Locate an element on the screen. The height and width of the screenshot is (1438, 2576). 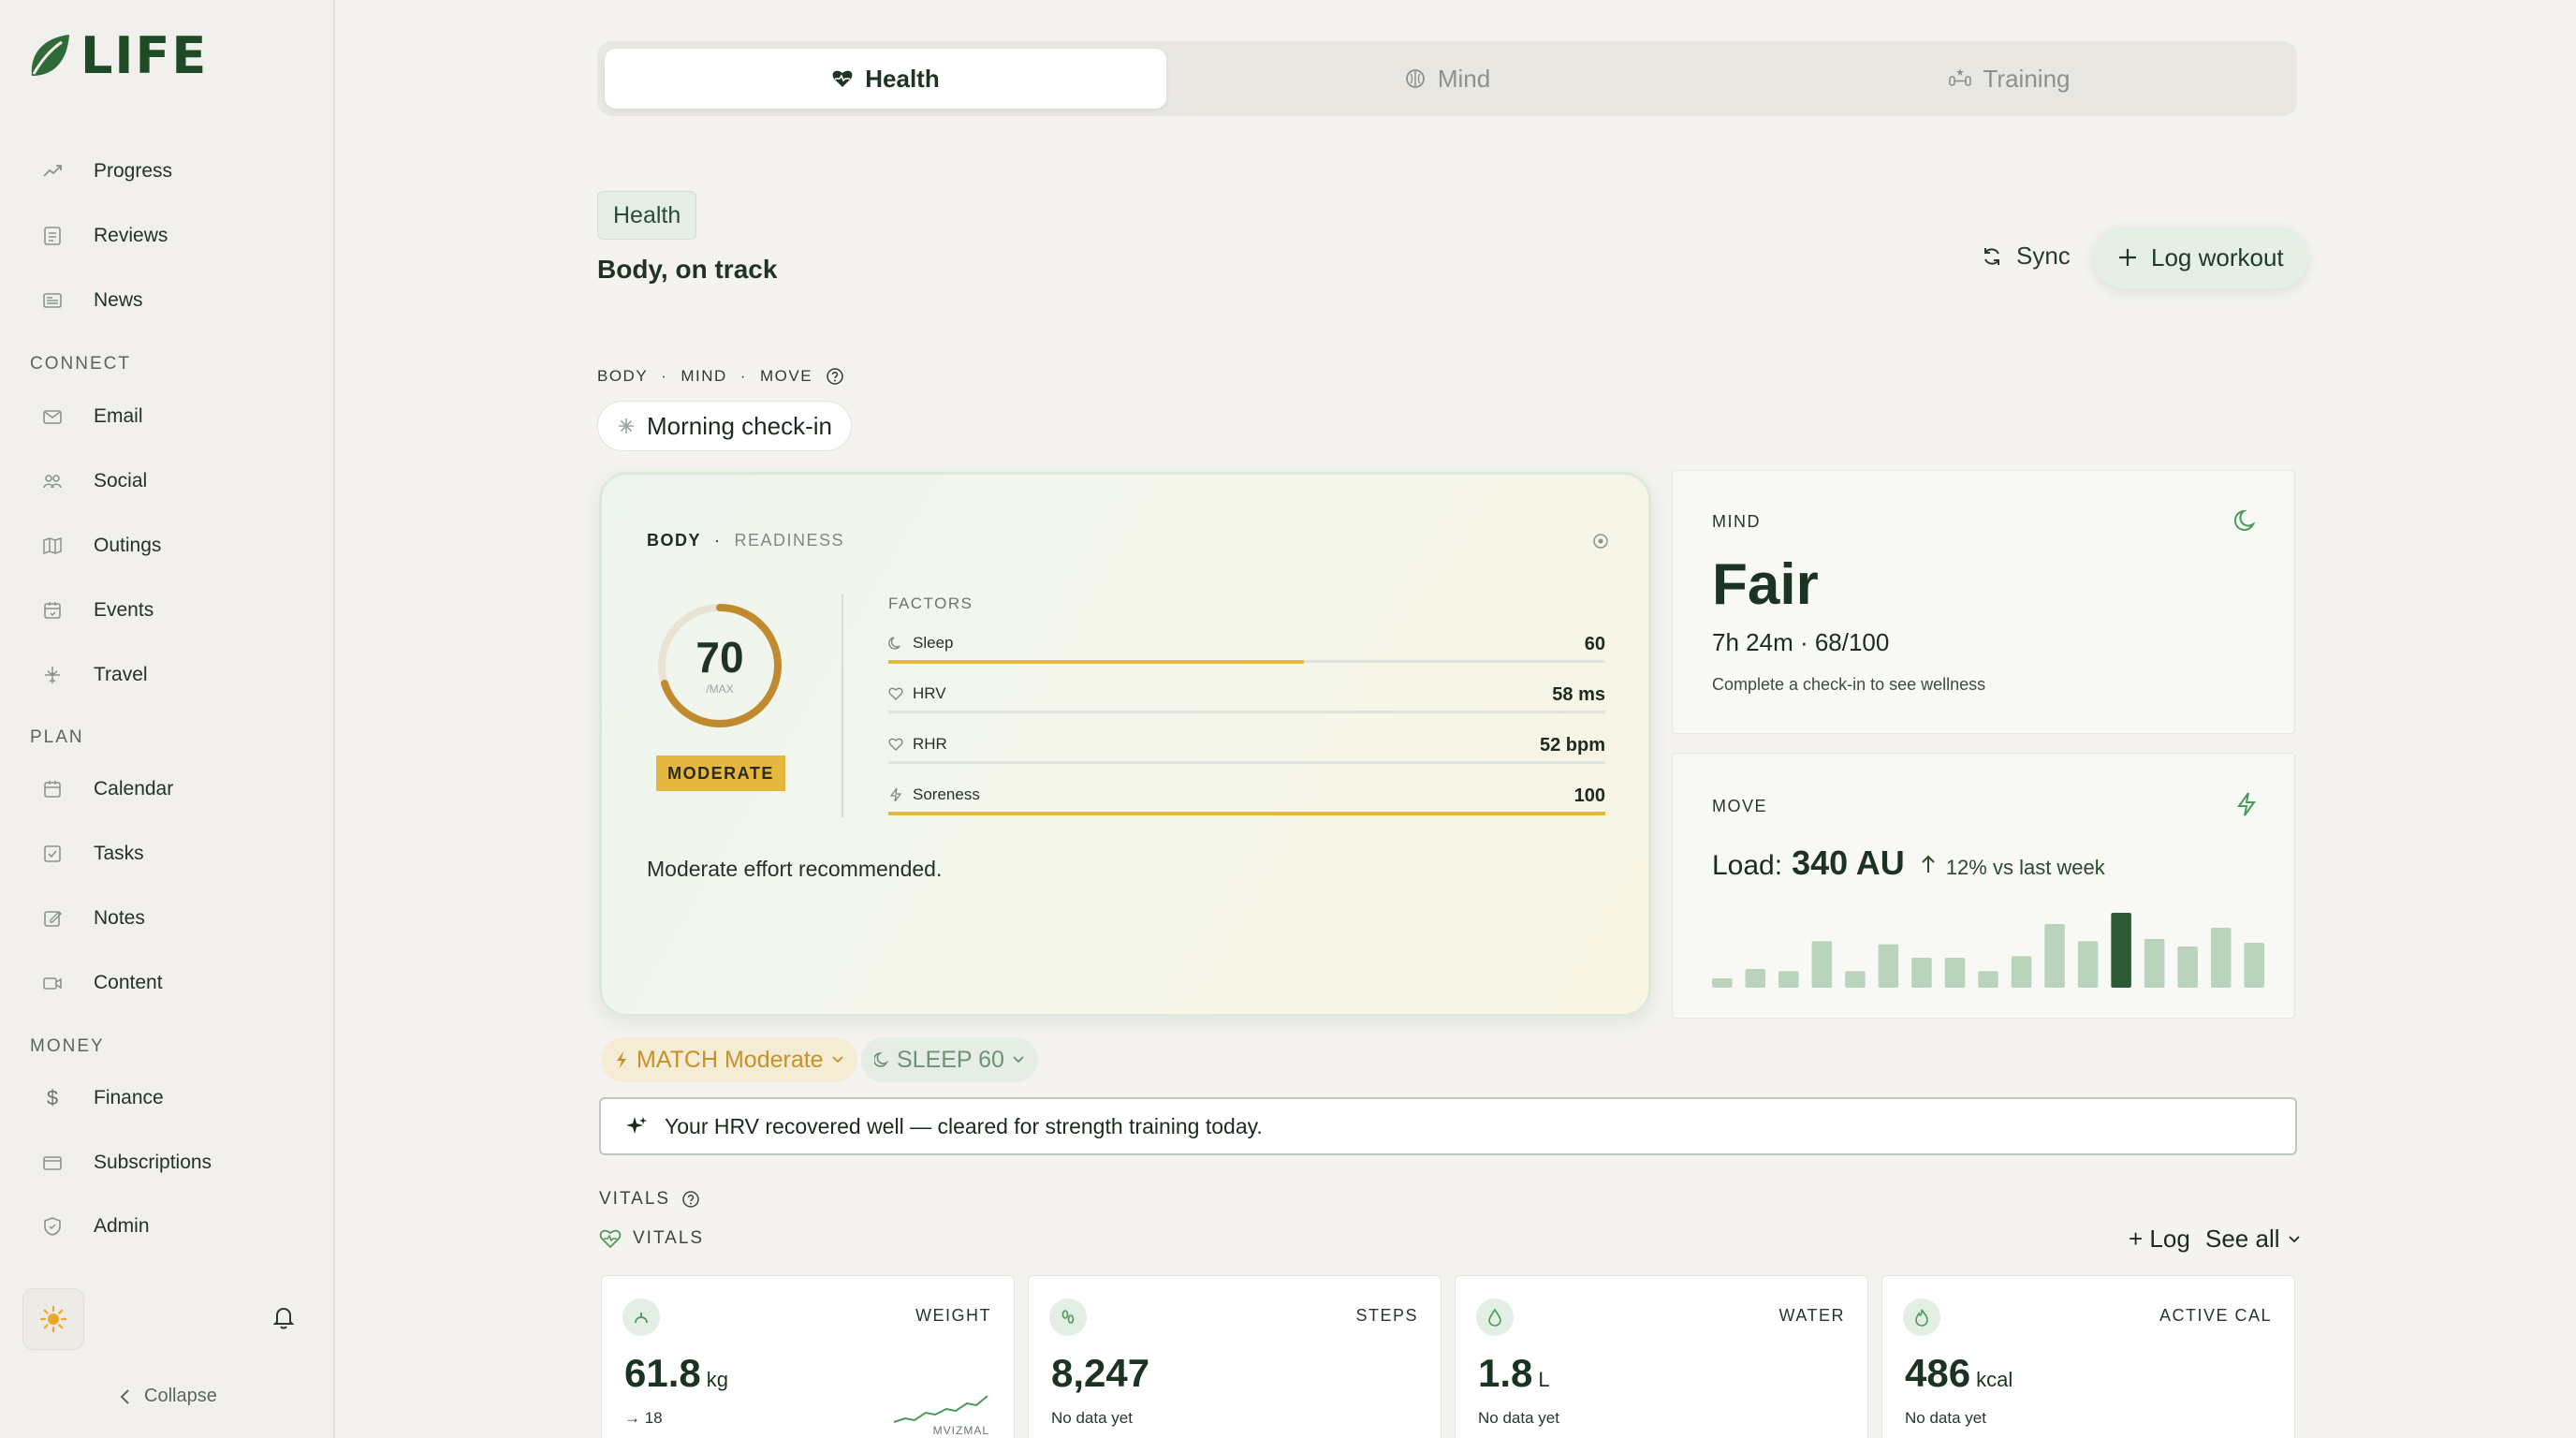
load-bar-chart is located at coordinates (1988, 950).